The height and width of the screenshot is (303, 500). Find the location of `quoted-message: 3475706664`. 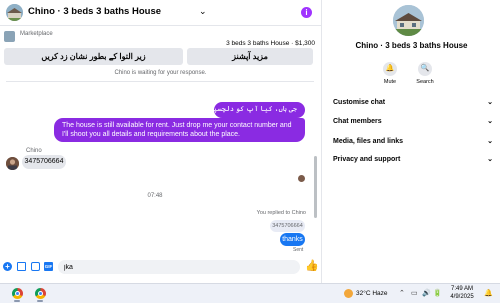

quoted-message: 3475706664 is located at coordinates (287, 226).